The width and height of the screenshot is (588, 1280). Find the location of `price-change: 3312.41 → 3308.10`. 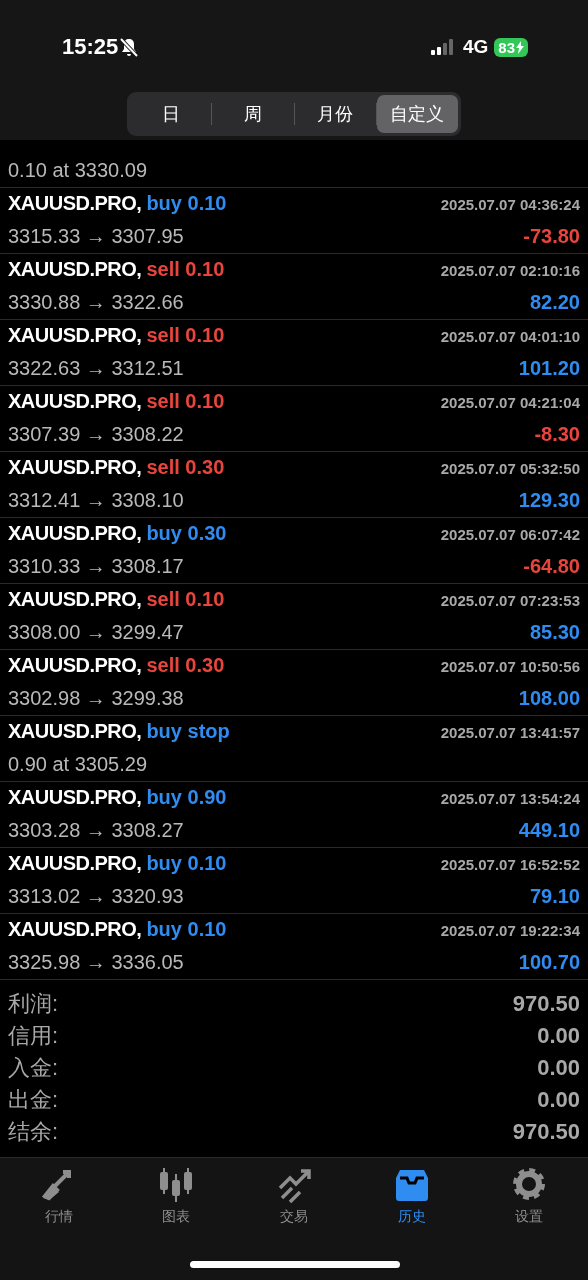

price-change: 3312.41 → 3308.10 is located at coordinates (96, 500).